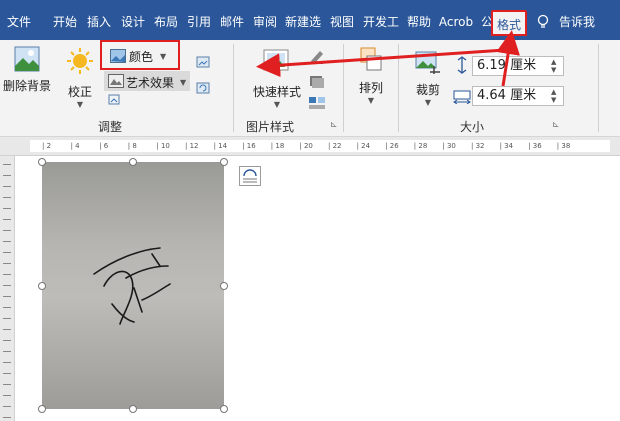 Image resolution: width=620 pixels, height=421 pixels. Describe the element at coordinates (523, 65) in the screenshot. I see `shape-height-unit: 厘米` at that location.